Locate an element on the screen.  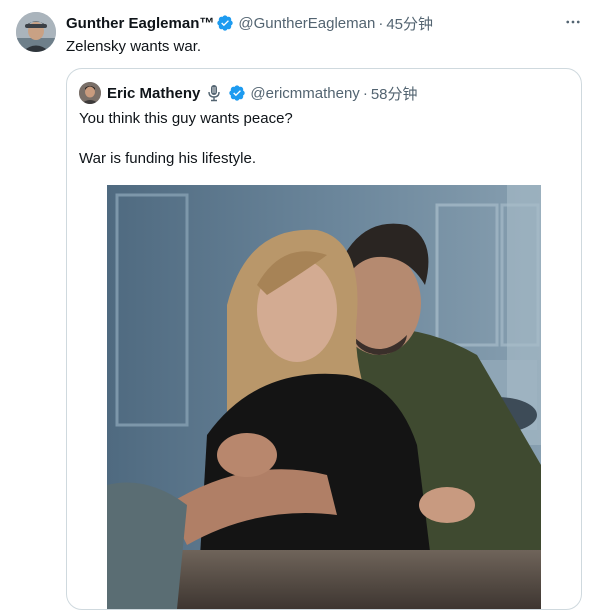
quoted-author-name: Eric Matheny is located at coordinates (153, 93).